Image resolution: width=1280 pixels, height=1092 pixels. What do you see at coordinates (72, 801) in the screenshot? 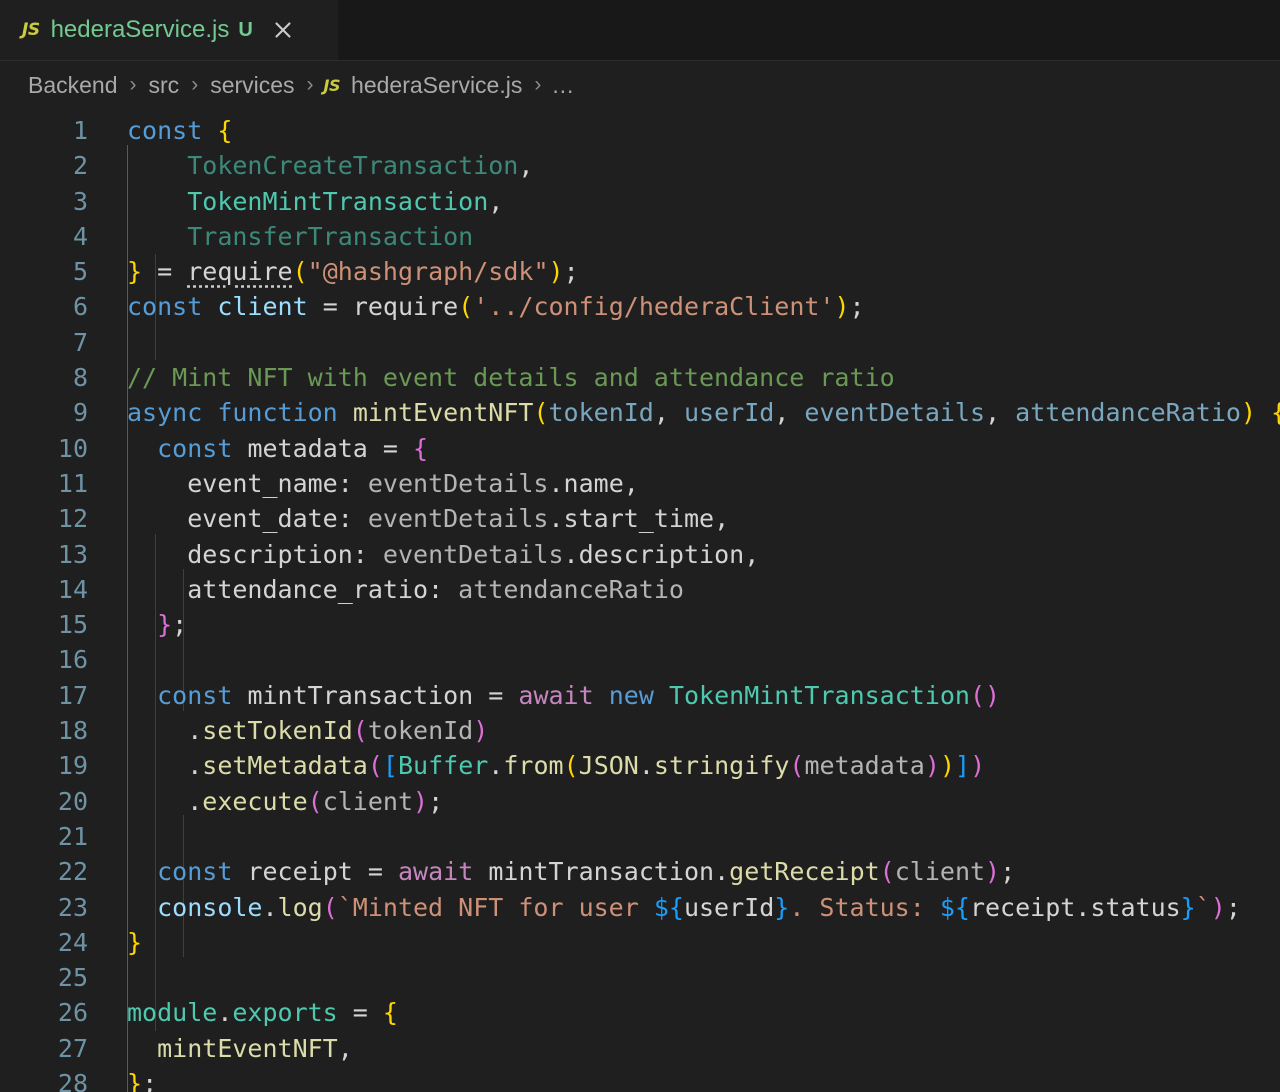
I see `line-number: 20` at bounding box center [72, 801].